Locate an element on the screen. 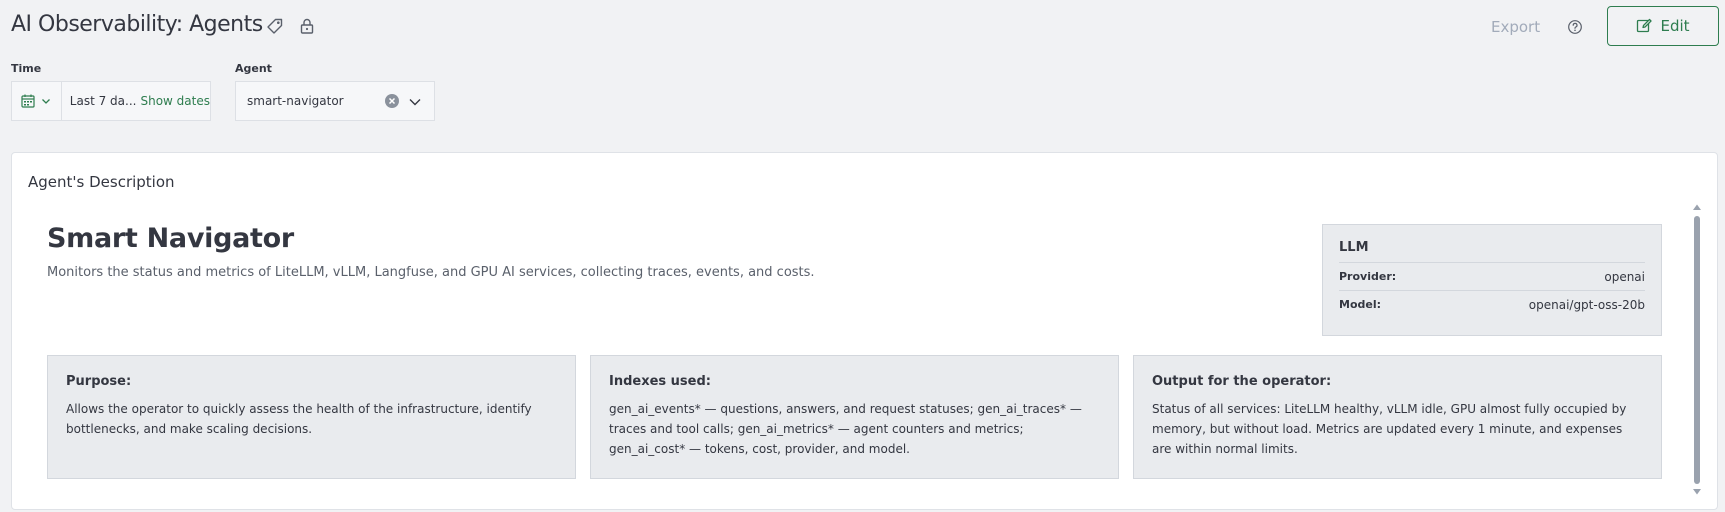 The width and height of the screenshot is (1725, 512). llm-provider-row: Provider: openai is located at coordinates (1492, 276).